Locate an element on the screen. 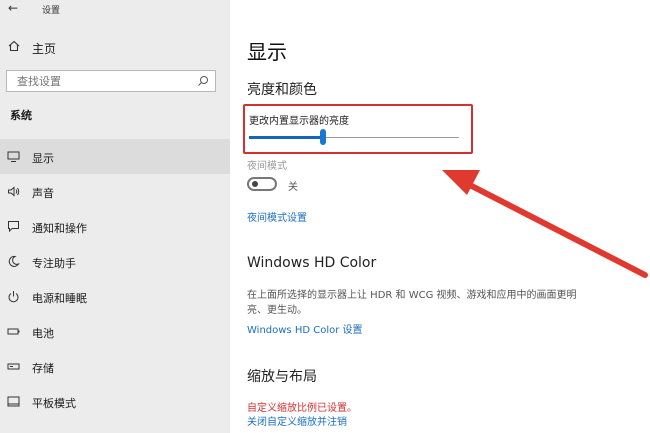  sidebar-item-label: 电池 is located at coordinates (43, 333).